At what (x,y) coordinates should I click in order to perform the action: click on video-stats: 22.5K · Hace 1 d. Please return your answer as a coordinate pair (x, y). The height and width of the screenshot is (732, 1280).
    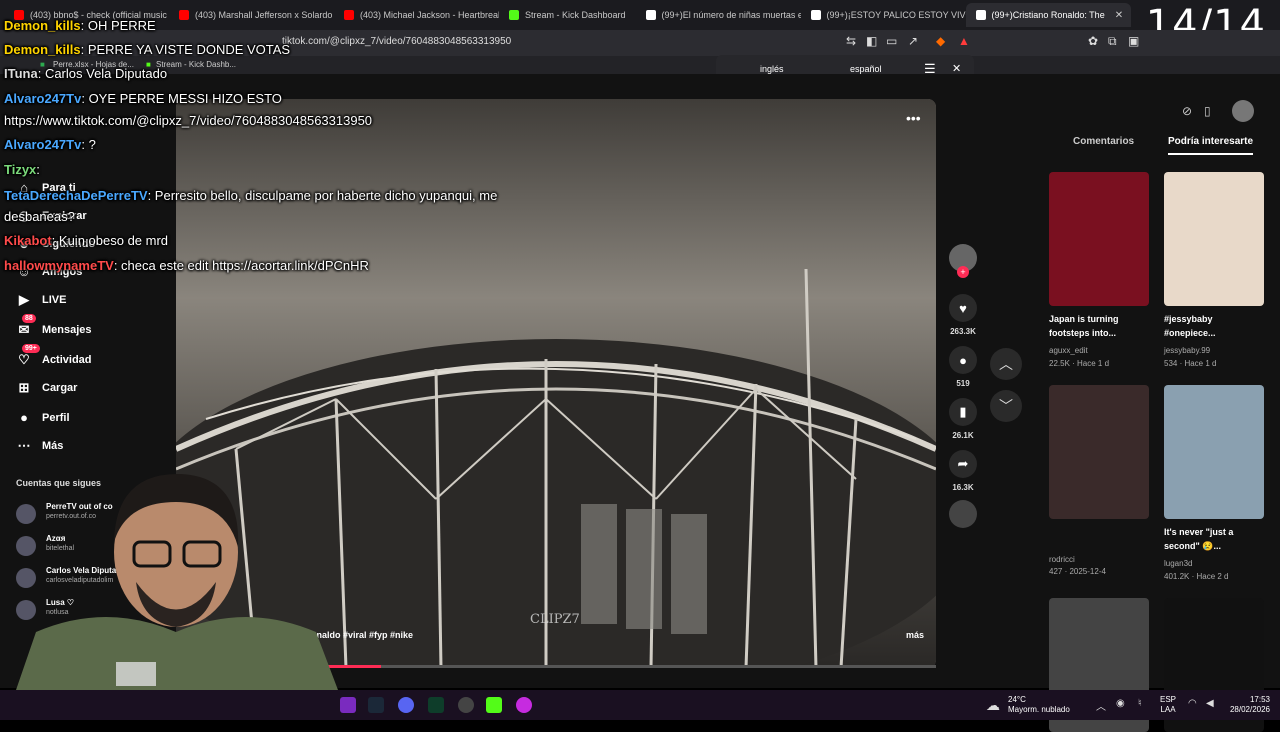
    Looking at the image, I should click on (1079, 363).